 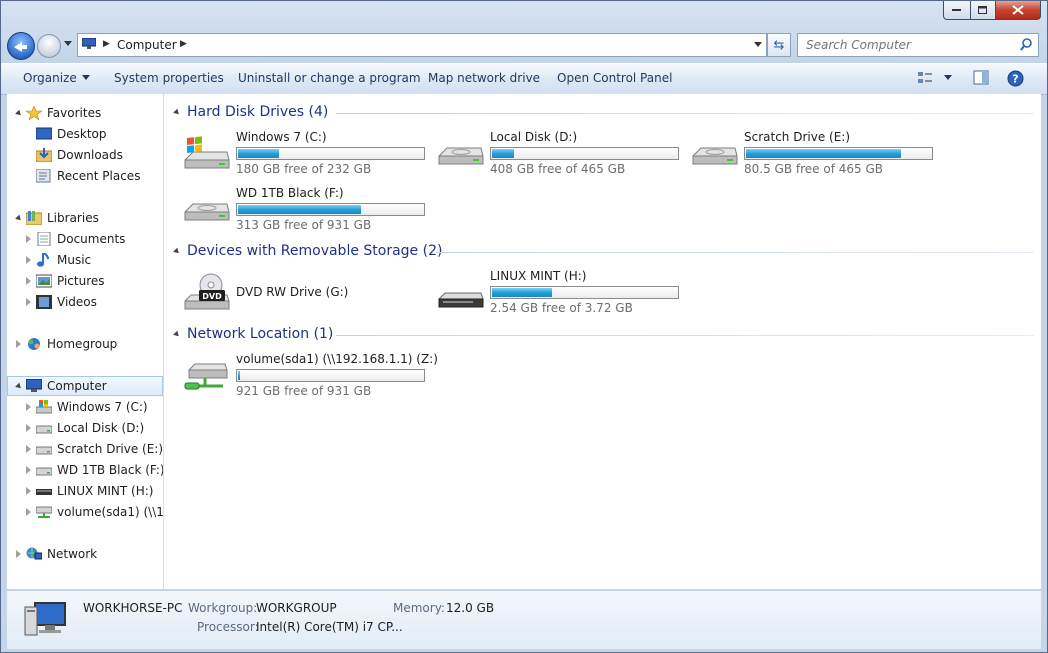 What do you see at coordinates (85, 512) in the screenshot?
I see `nav-drive-z: volume(sda1) (\\192` at bounding box center [85, 512].